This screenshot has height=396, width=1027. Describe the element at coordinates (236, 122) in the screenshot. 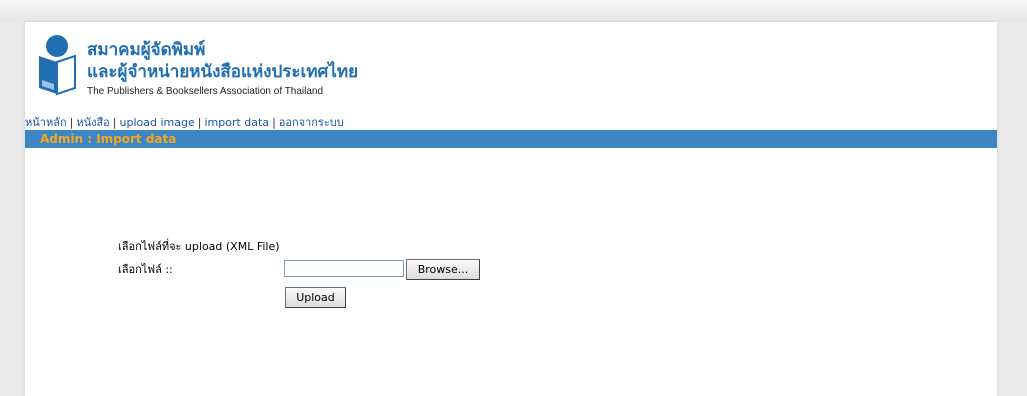

I see `nav-link-import-data: import data` at that location.